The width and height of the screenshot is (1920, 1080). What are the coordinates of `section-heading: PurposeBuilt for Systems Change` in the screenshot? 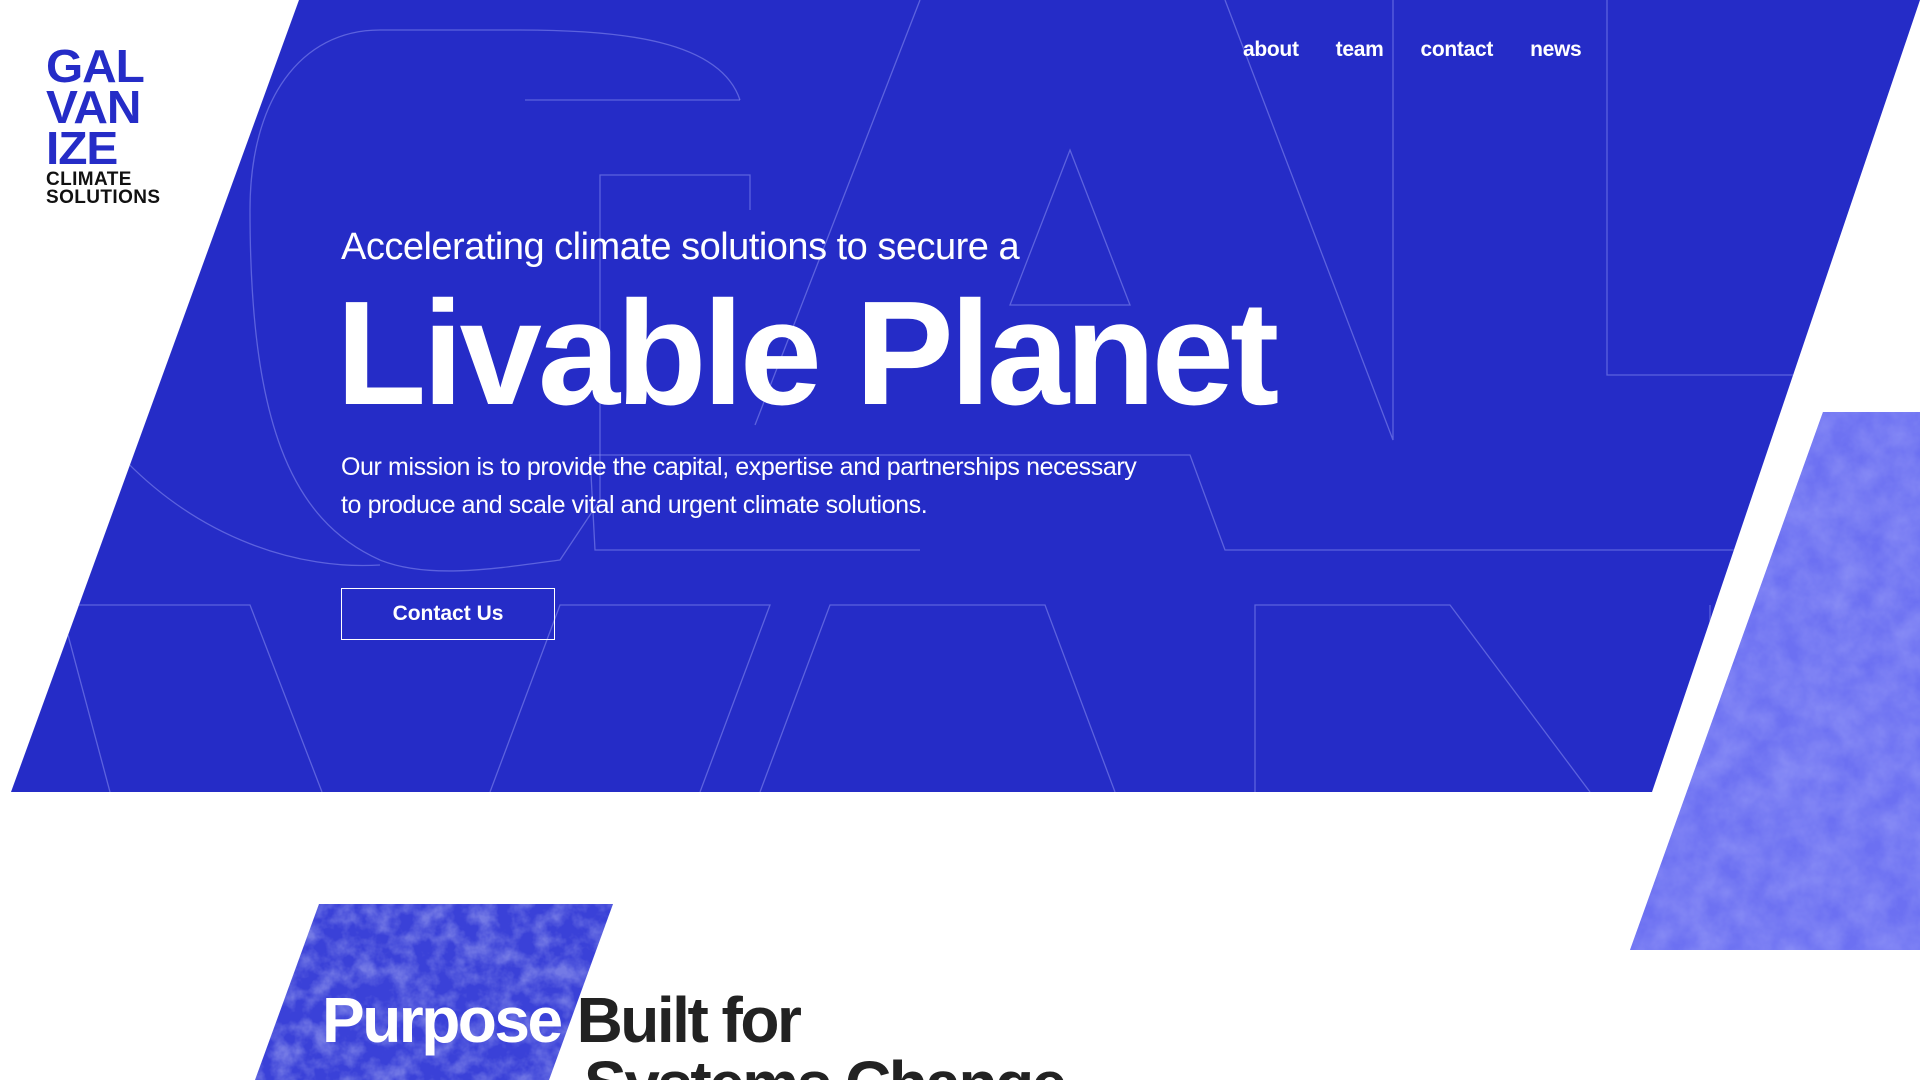 It's located at (694, 1034).